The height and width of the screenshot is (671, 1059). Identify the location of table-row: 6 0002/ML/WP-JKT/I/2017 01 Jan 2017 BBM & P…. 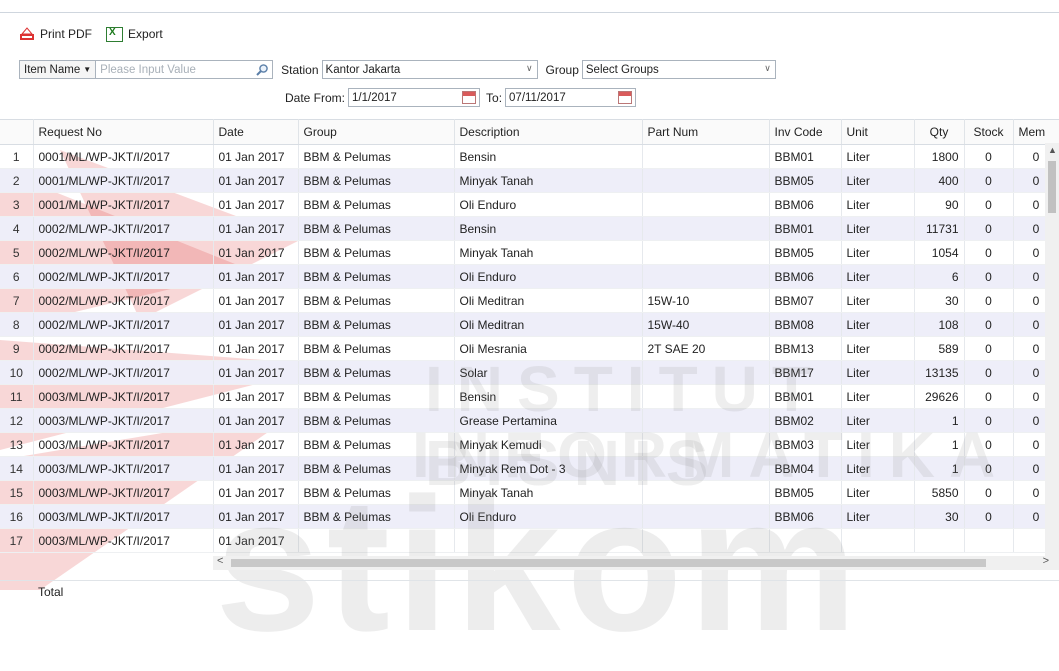
(529, 276).